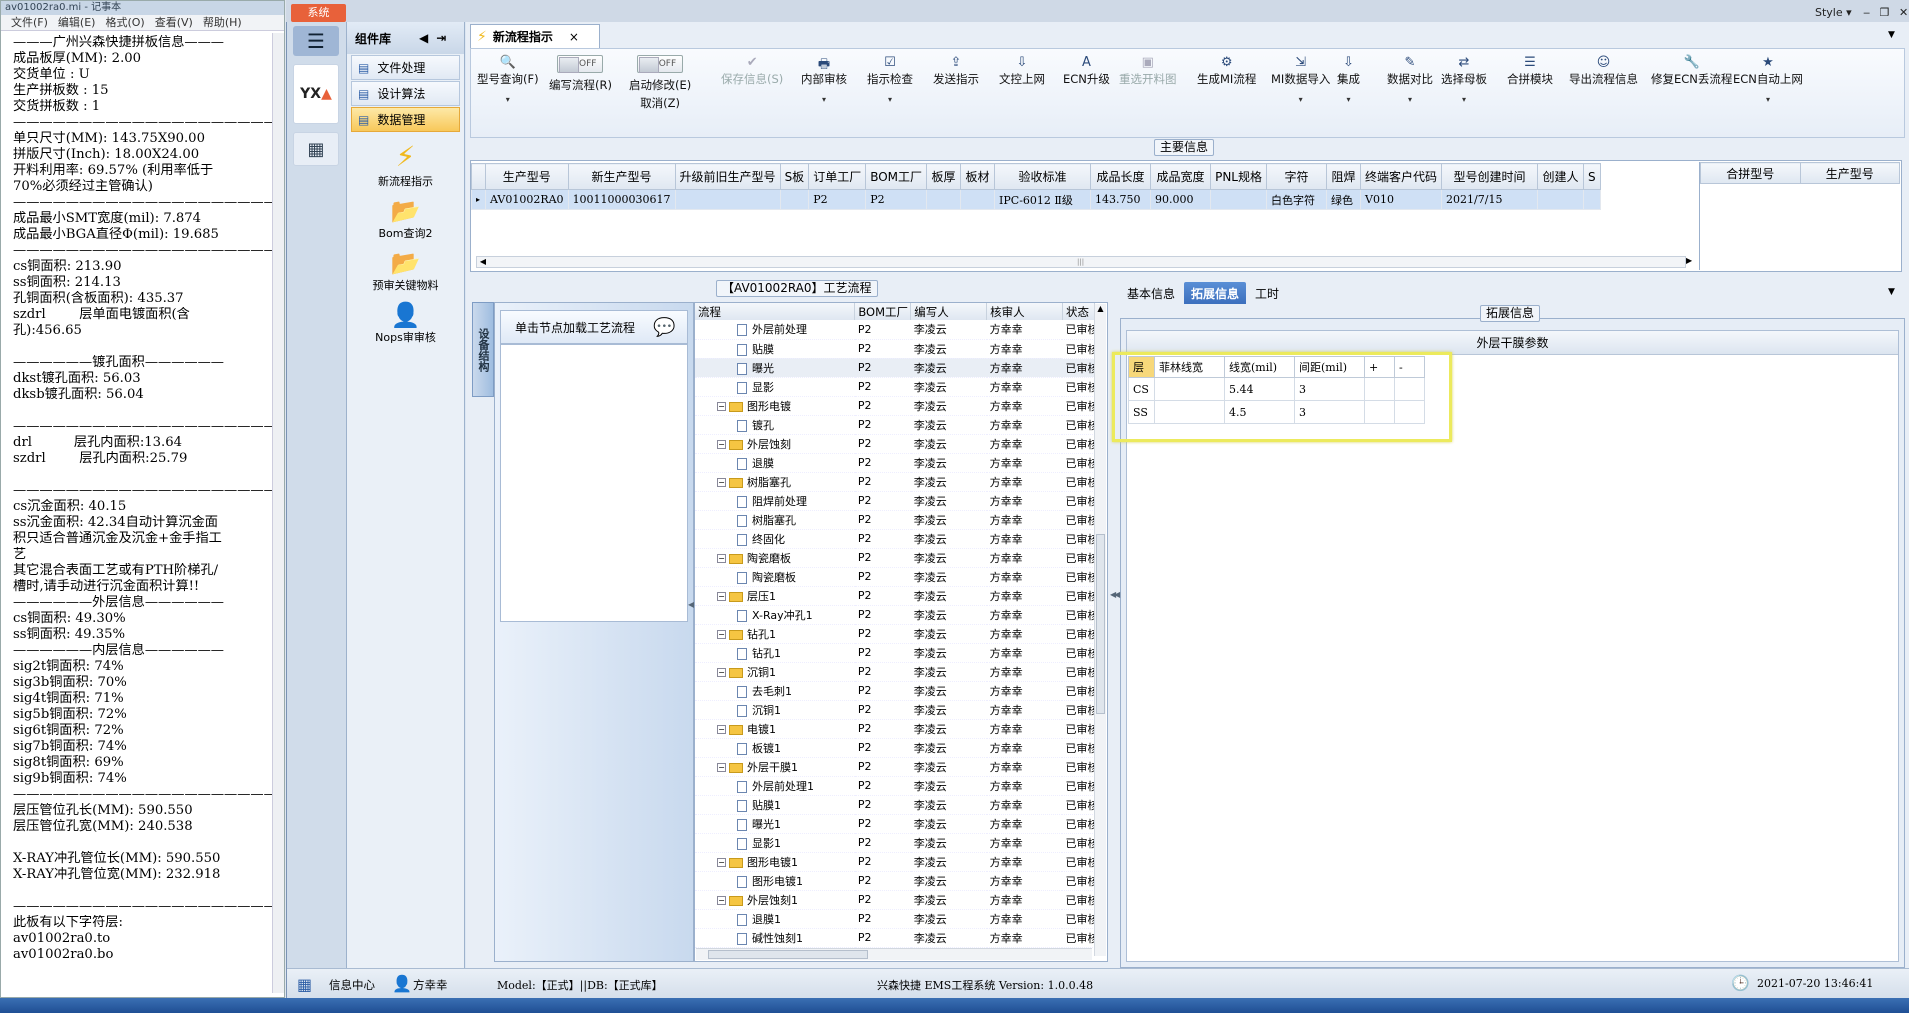 The image size is (1909, 1013). Describe the element at coordinates (405, 323) in the screenshot. I see `nops-review-item: 👤 Nops审审核` at that location.